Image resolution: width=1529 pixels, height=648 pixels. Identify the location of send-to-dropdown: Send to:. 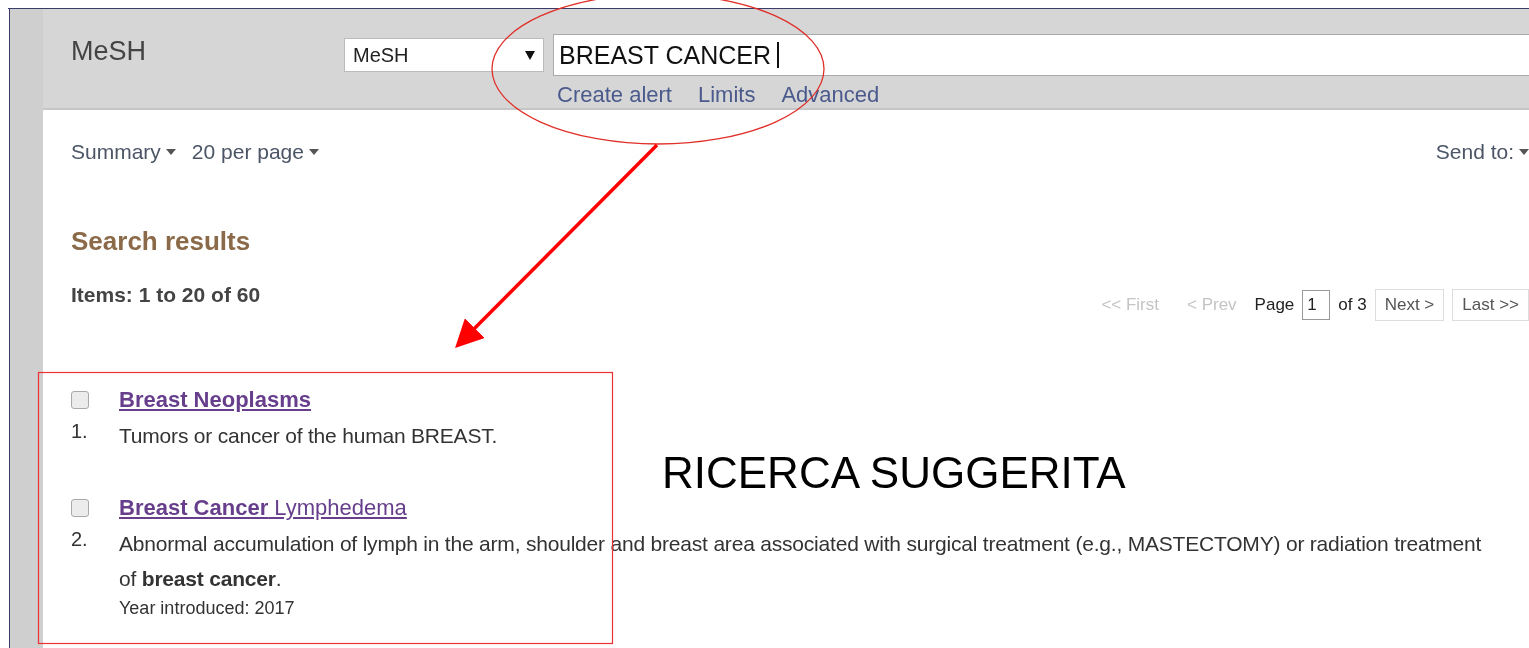
(1482, 152).